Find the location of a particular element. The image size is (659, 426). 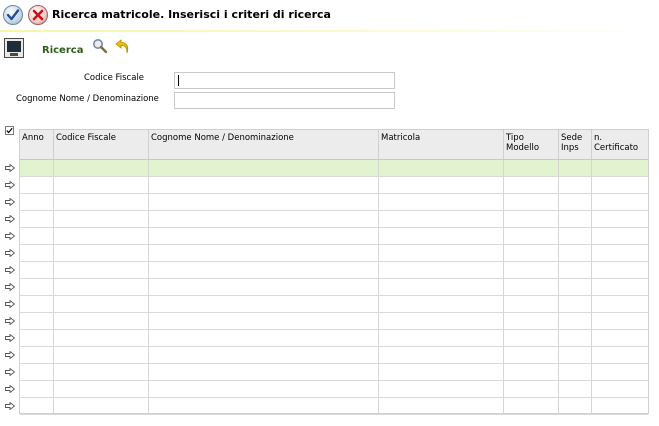

cognome-nome-label: Cognome Nome / Denominazione is located at coordinates (87, 99).